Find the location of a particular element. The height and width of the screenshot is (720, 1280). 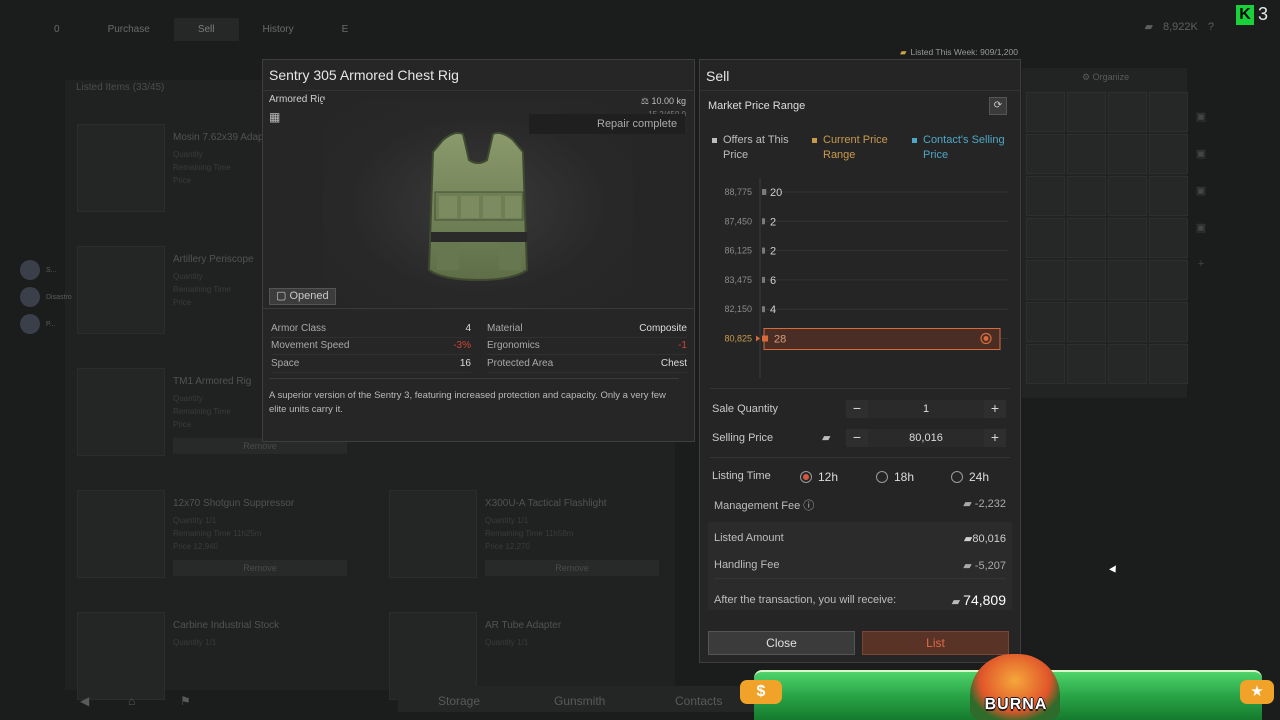

tab-e: E is located at coordinates (345, 29).